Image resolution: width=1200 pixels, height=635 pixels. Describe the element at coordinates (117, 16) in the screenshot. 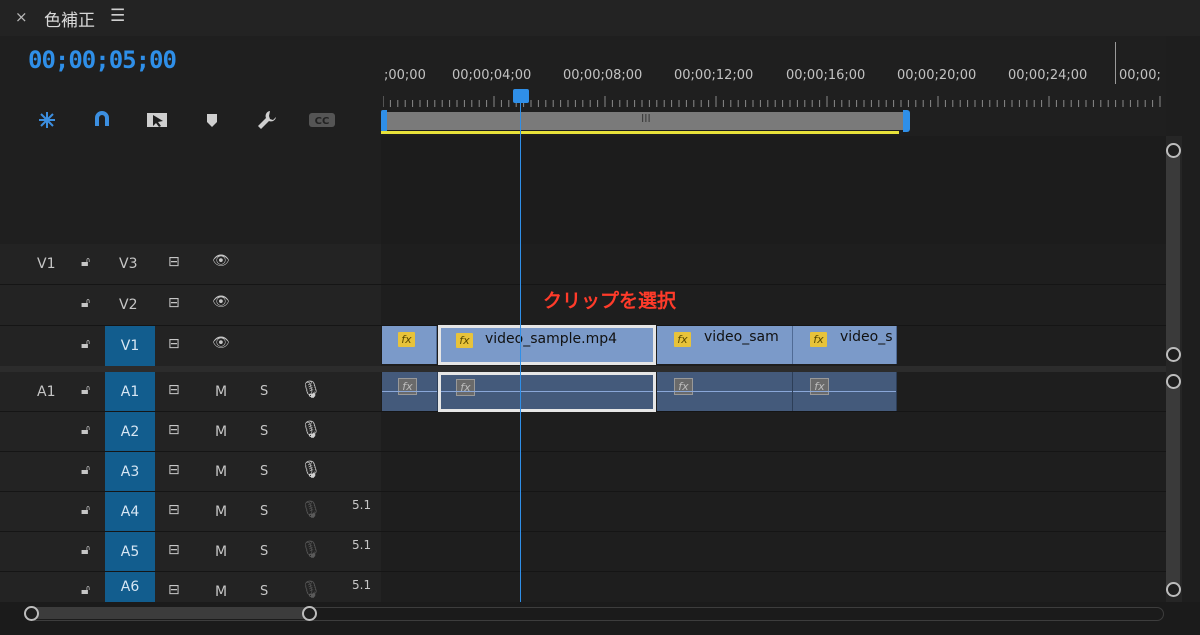

I see `panel-menu-icon: ☰` at that location.